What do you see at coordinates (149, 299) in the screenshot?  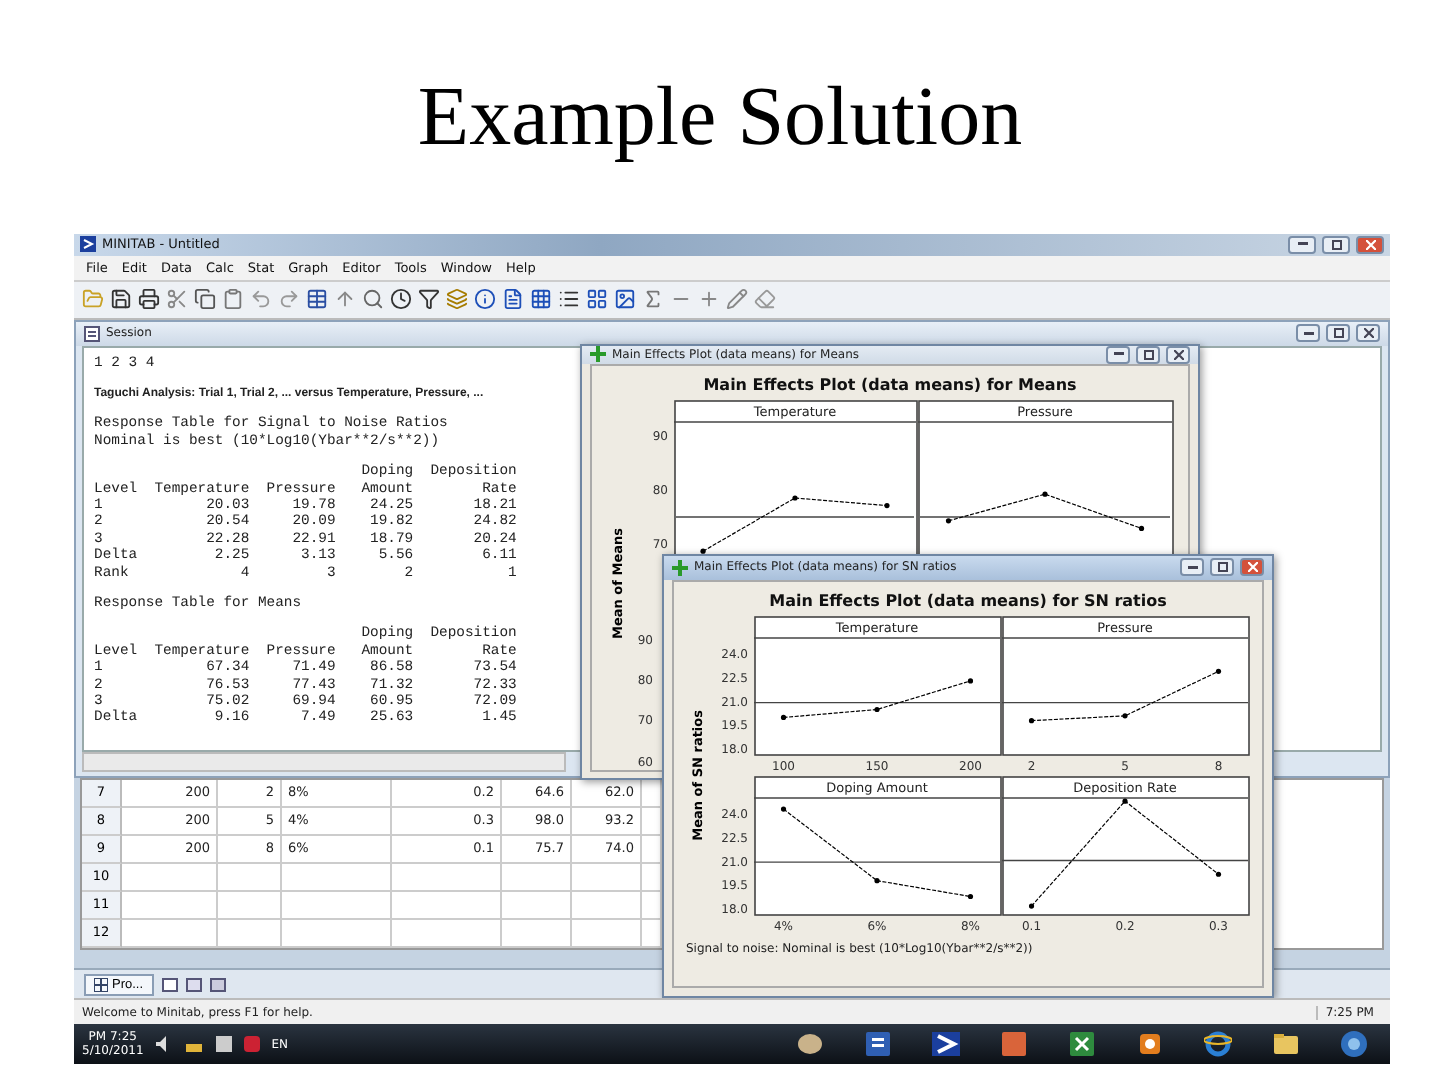 I see `printer-icon` at bounding box center [149, 299].